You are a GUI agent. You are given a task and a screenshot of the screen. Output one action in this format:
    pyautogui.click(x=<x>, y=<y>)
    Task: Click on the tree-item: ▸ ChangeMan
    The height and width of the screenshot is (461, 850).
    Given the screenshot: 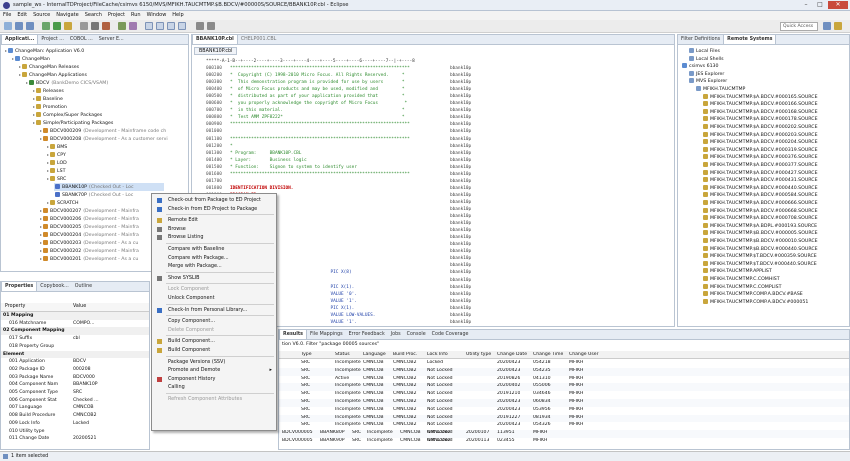 What is the action you would take?
    pyautogui.click(x=31, y=59)
    